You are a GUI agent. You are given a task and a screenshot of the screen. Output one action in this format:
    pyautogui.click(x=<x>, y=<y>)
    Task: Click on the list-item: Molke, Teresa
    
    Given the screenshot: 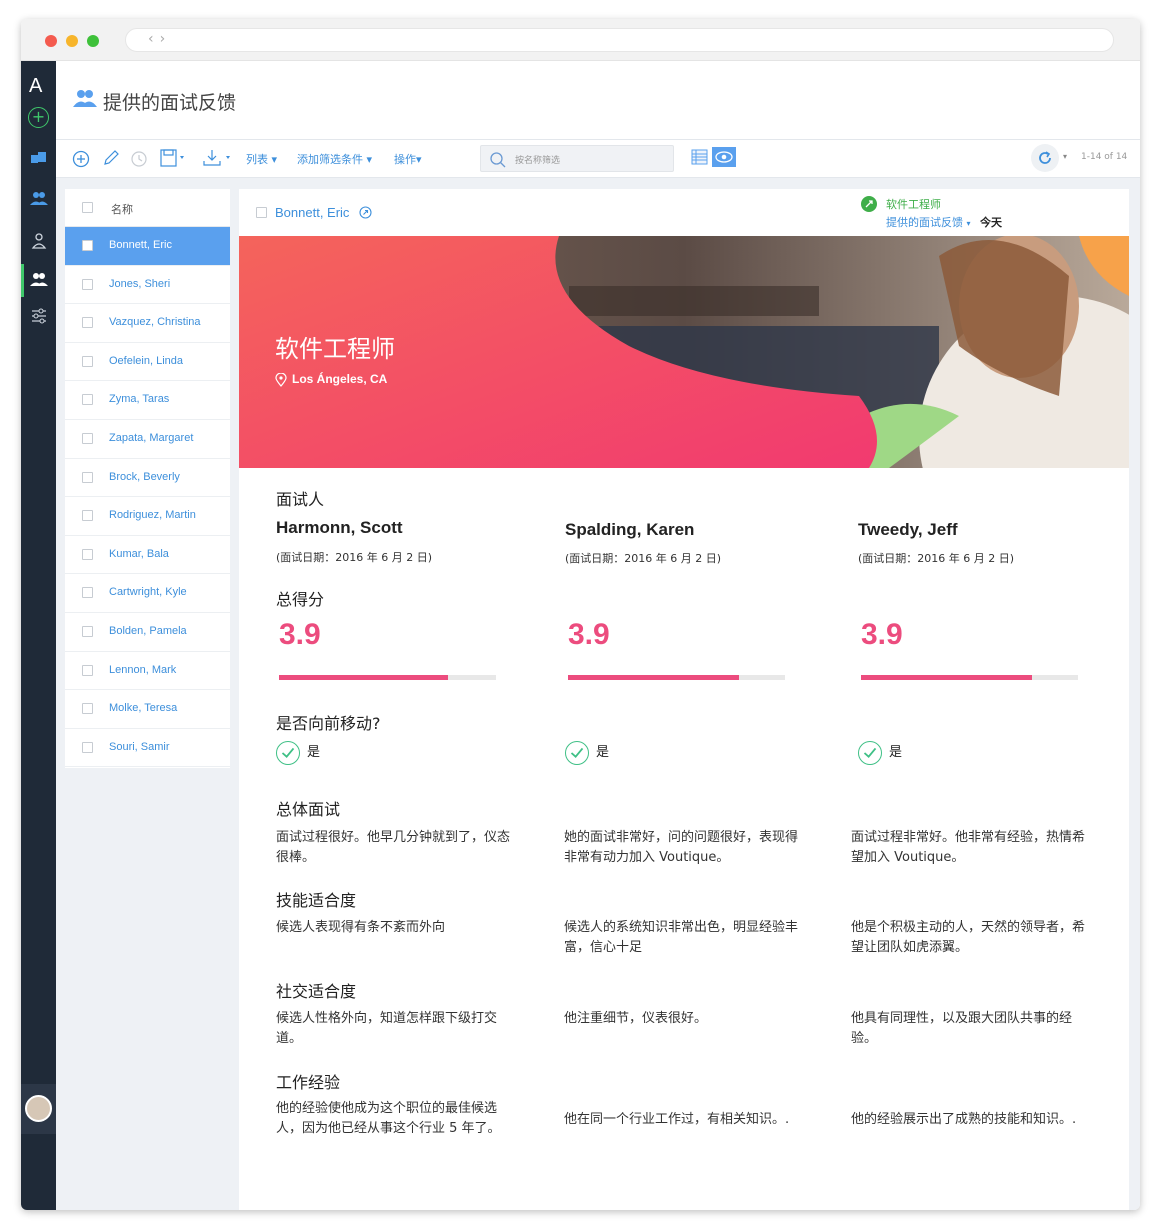 What is the action you would take?
    pyautogui.click(x=147, y=709)
    